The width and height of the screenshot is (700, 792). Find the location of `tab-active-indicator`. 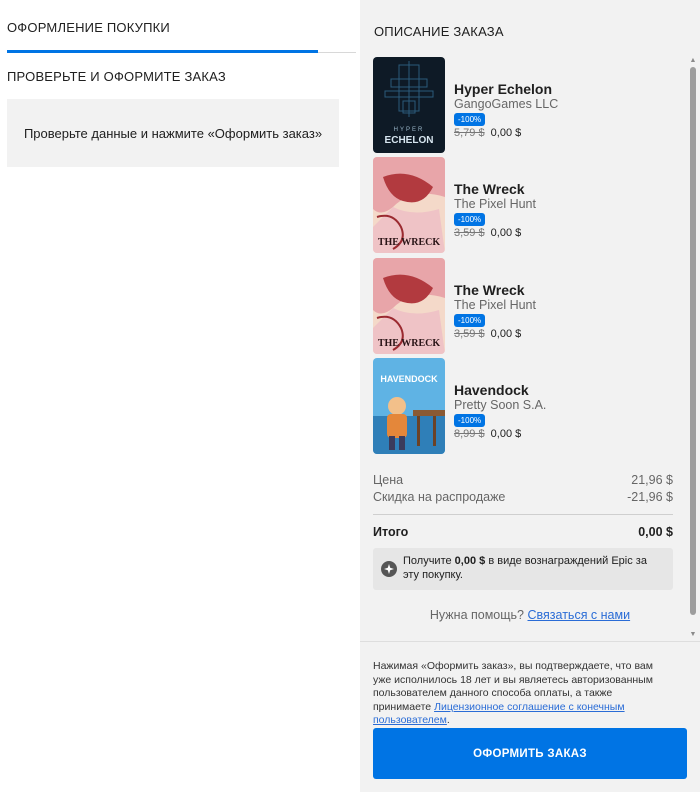

tab-active-indicator is located at coordinates (162, 51).